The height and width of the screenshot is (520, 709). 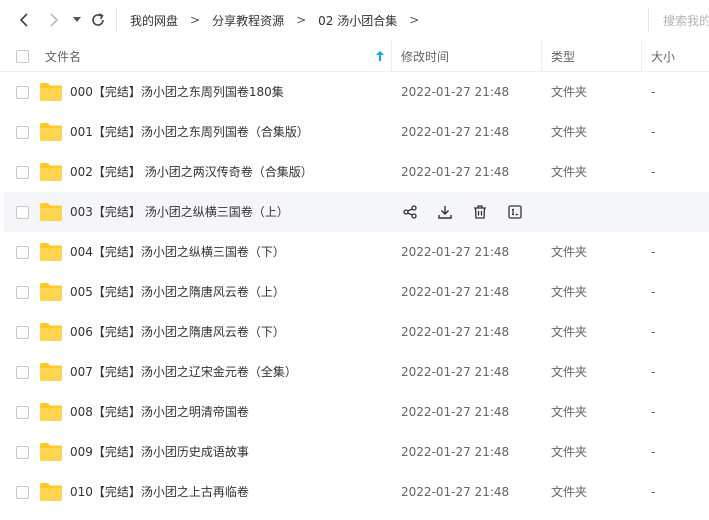 What do you see at coordinates (356, 252) in the screenshot?
I see `table-row: 004【完结】汤小团之纵横三国卷（下） 2022-01-27 21:48 文件夹 -` at bounding box center [356, 252].